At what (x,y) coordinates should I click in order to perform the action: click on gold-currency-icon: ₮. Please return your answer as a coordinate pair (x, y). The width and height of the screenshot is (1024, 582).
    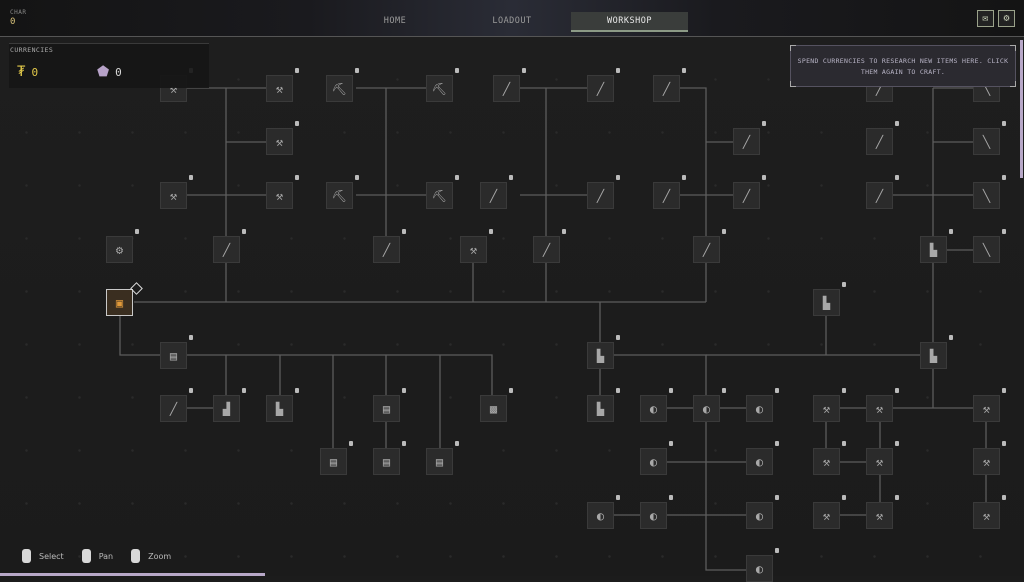
    Looking at the image, I should click on (21, 72).